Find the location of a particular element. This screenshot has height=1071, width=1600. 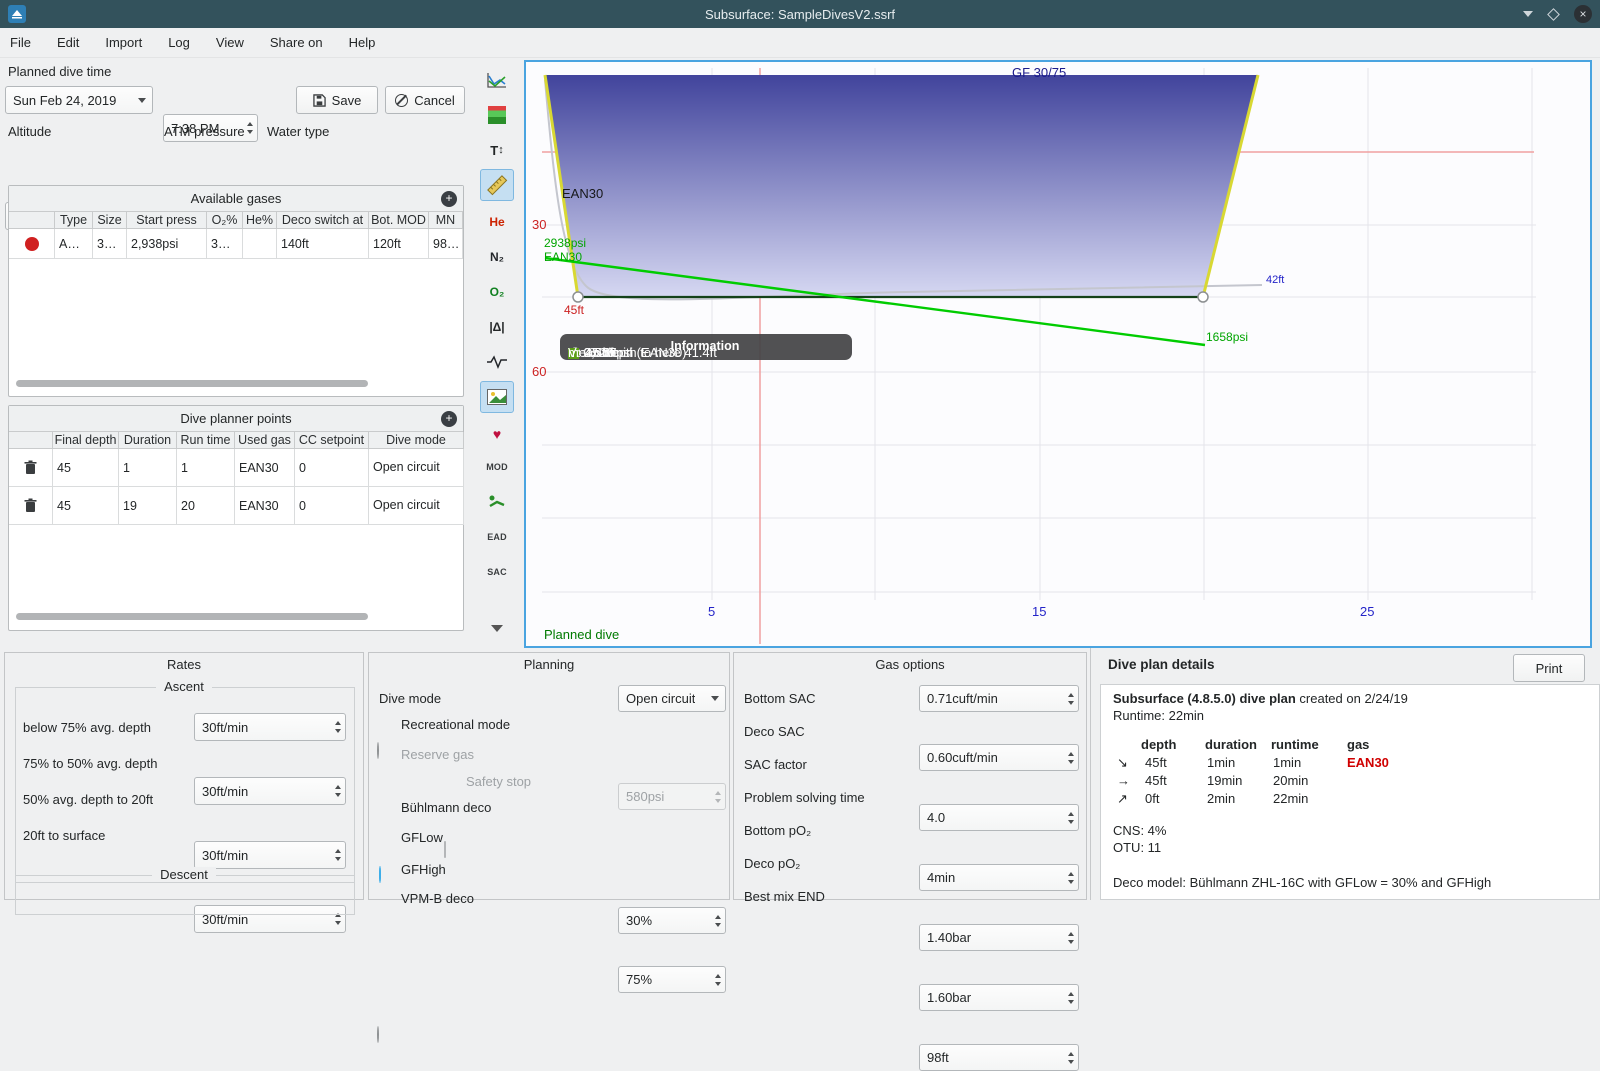

cancel-button: Cancel is located at coordinates (425, 100).